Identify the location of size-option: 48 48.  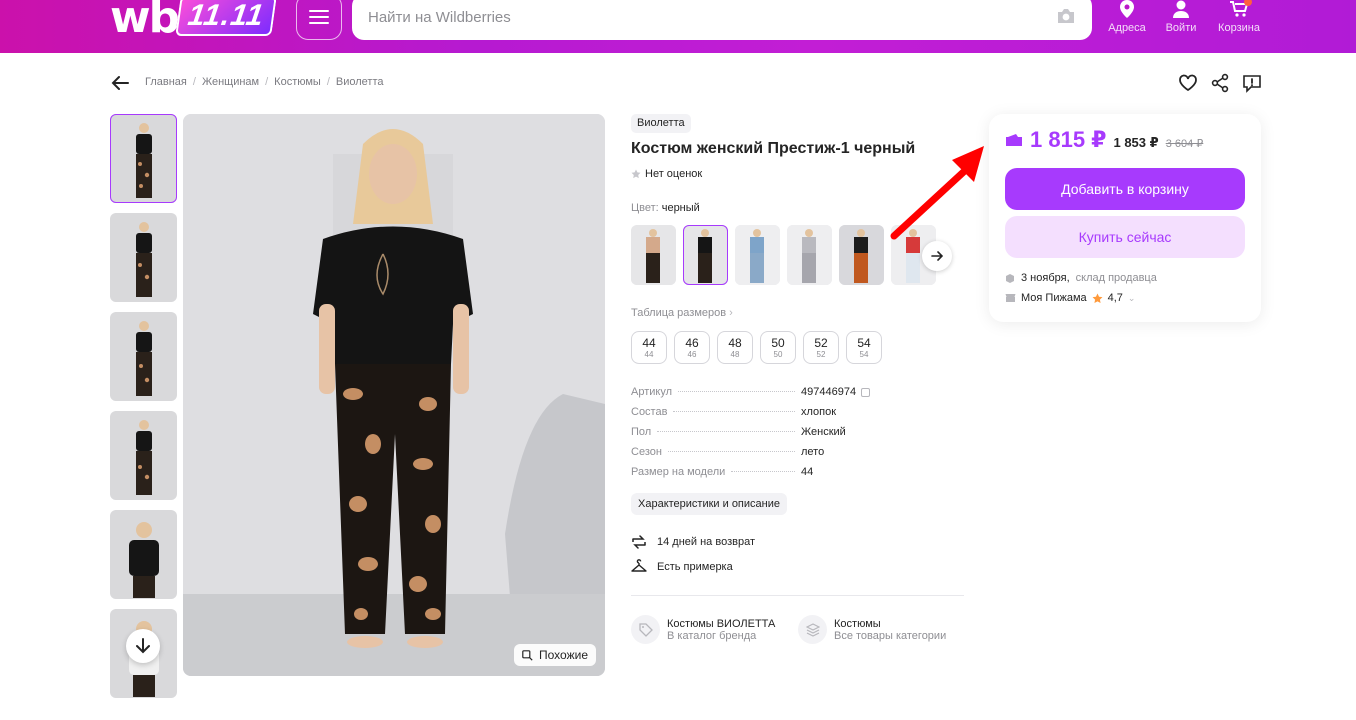
(735, 347).